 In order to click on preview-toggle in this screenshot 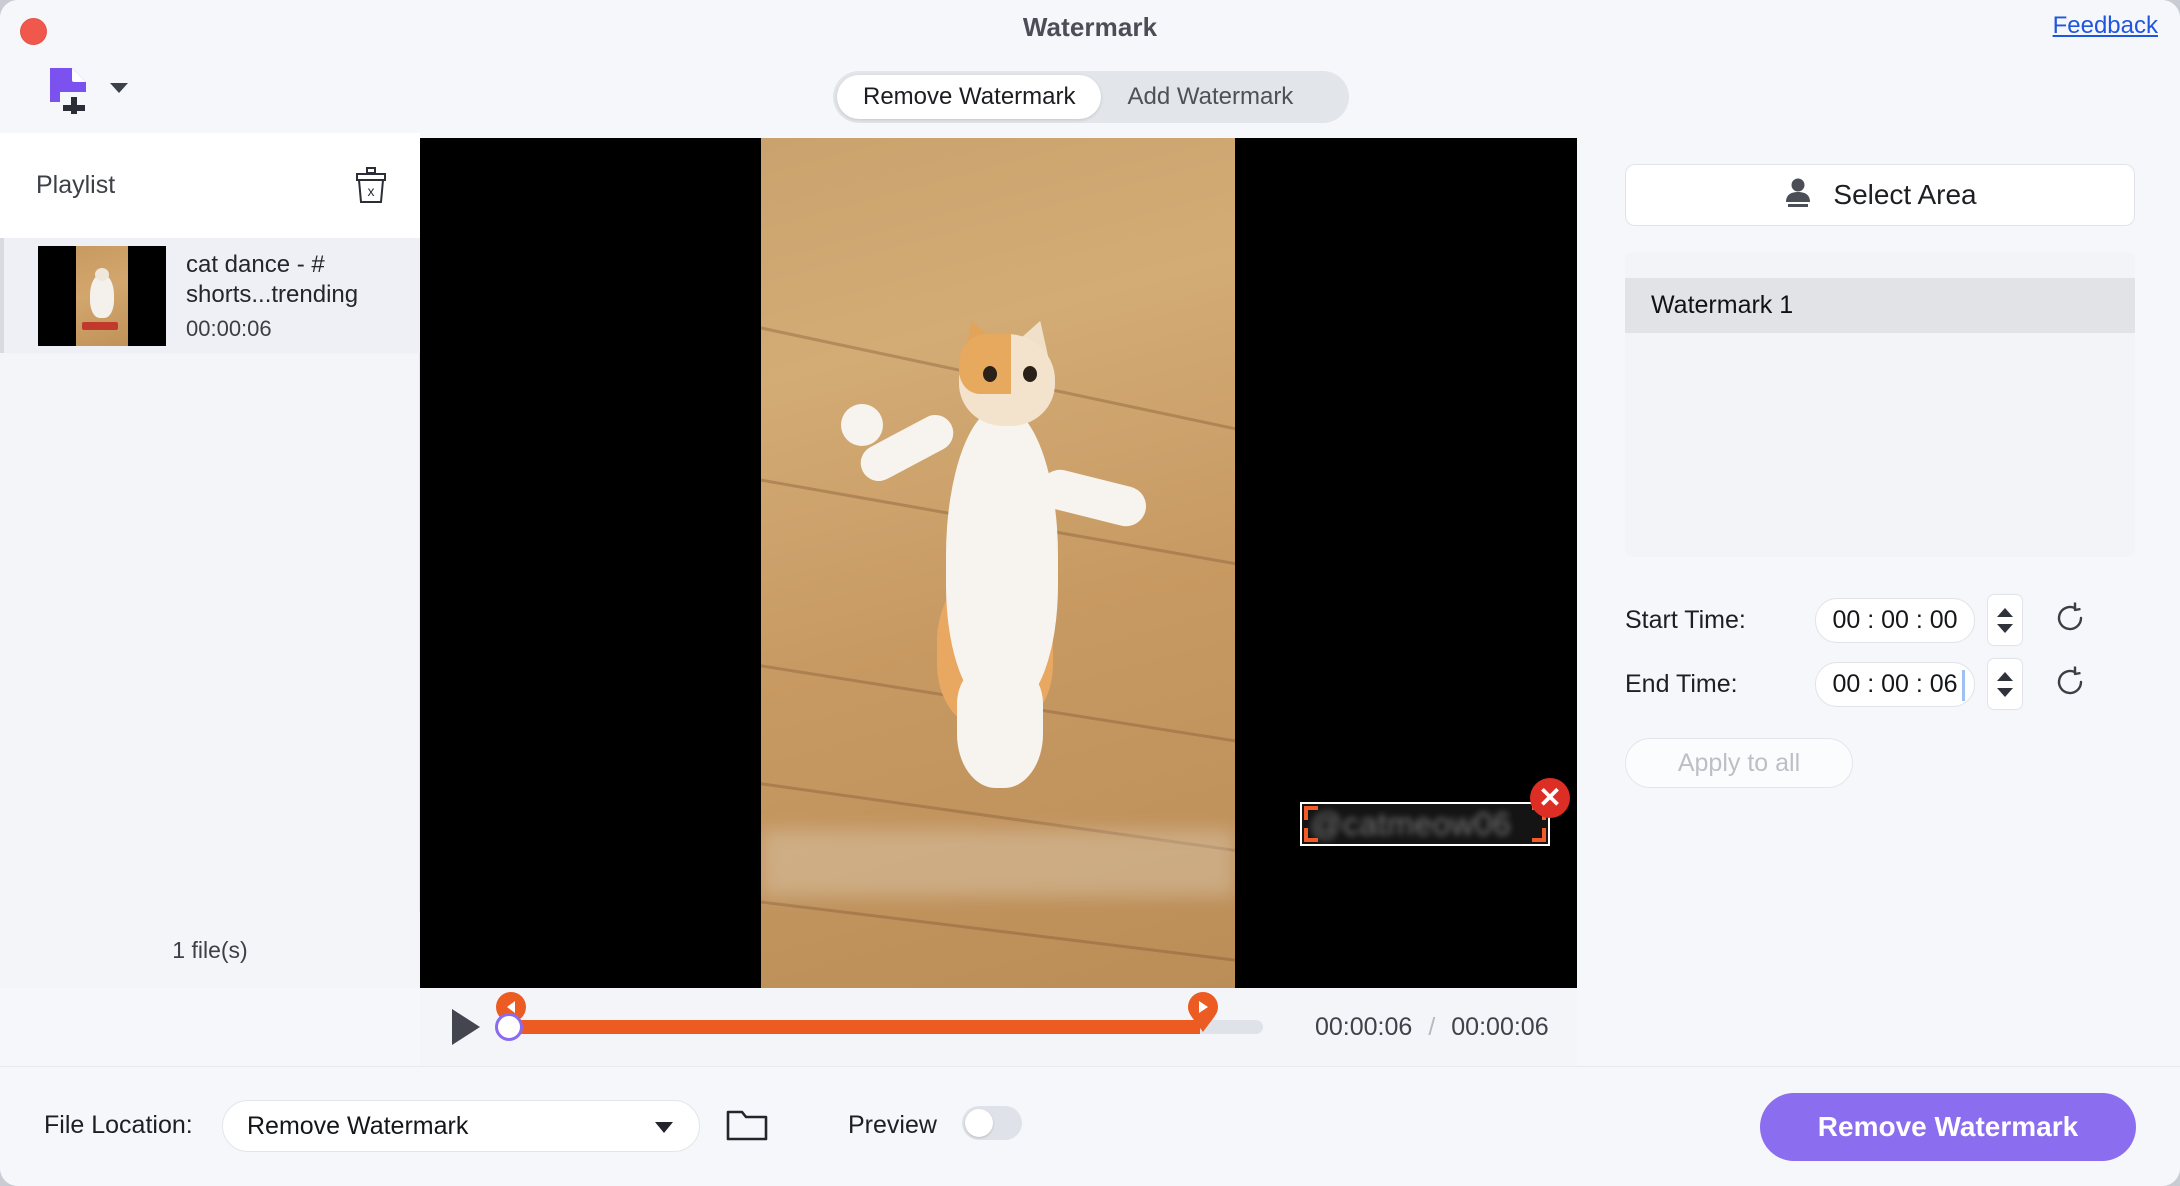, I will do `click(992, 1123)`.